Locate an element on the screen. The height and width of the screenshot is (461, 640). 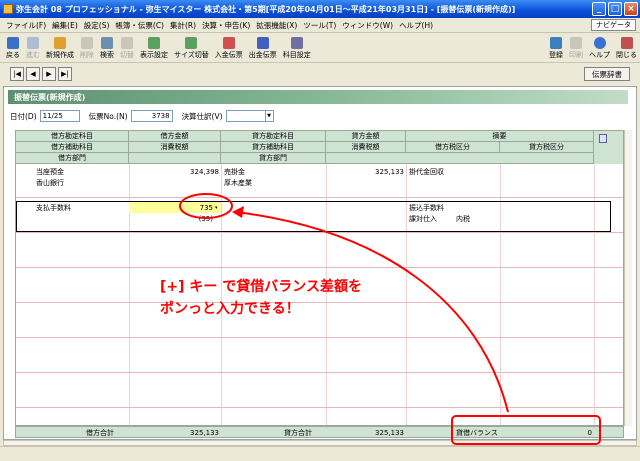
date-input is located at coordinates (59, 116).